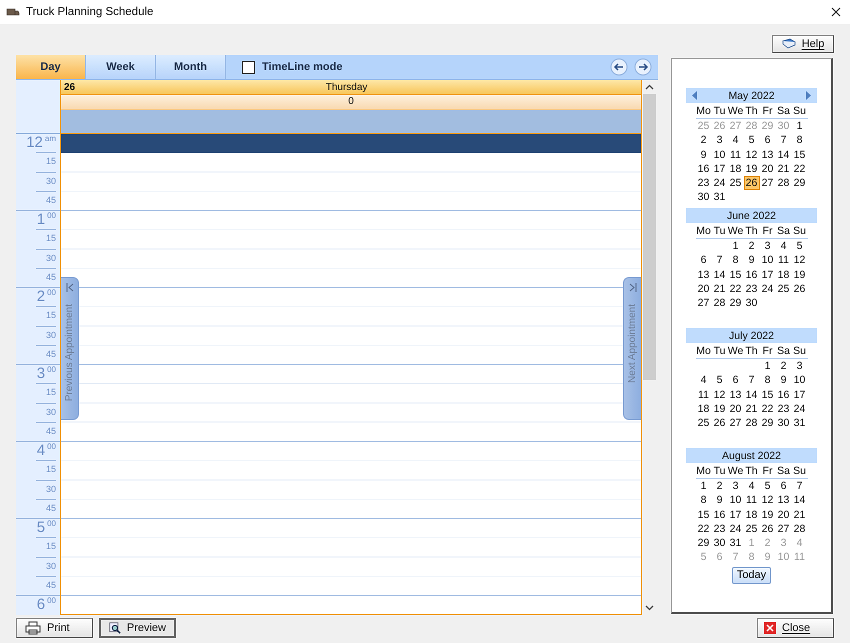  What do you see at coordinates (695, 95) in the screenshot?
I see `previous-month-icon` at bounding box center [695, 95].